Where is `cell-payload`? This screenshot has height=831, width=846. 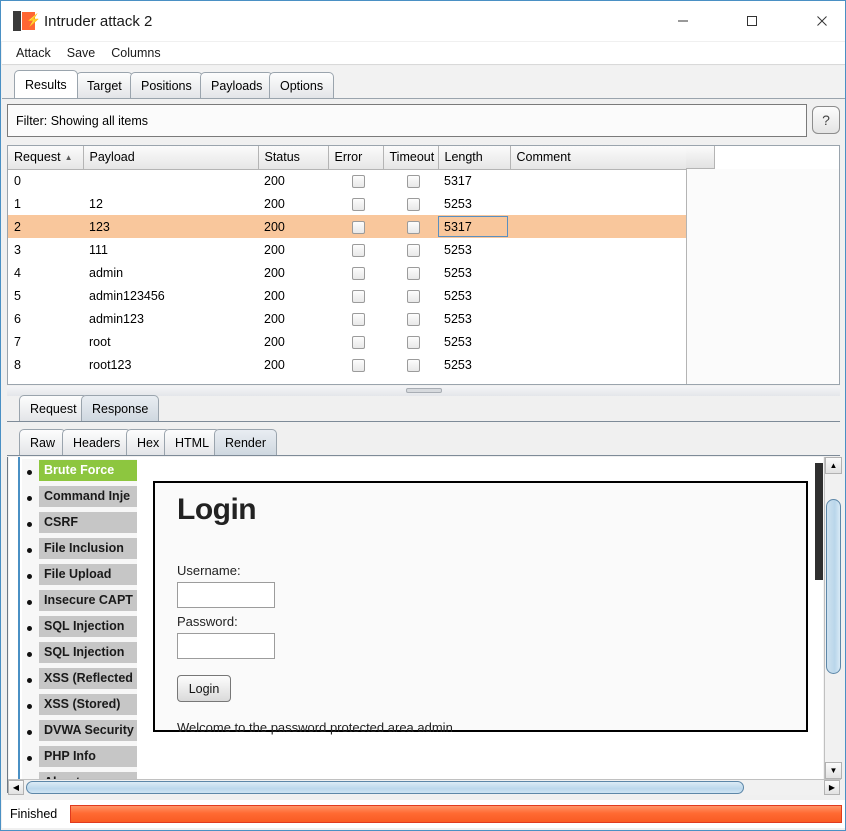 cell-payload is located at coordinates (170, 180).